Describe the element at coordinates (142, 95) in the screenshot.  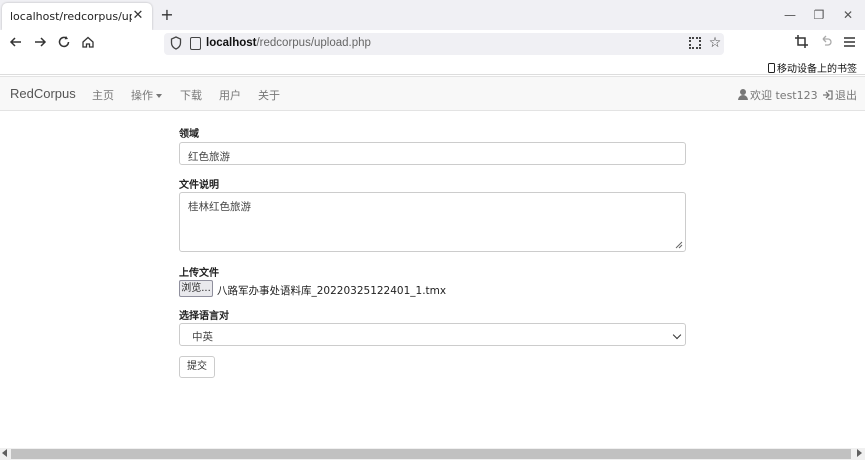
I see `nav-operations-label: 操作` at that location.